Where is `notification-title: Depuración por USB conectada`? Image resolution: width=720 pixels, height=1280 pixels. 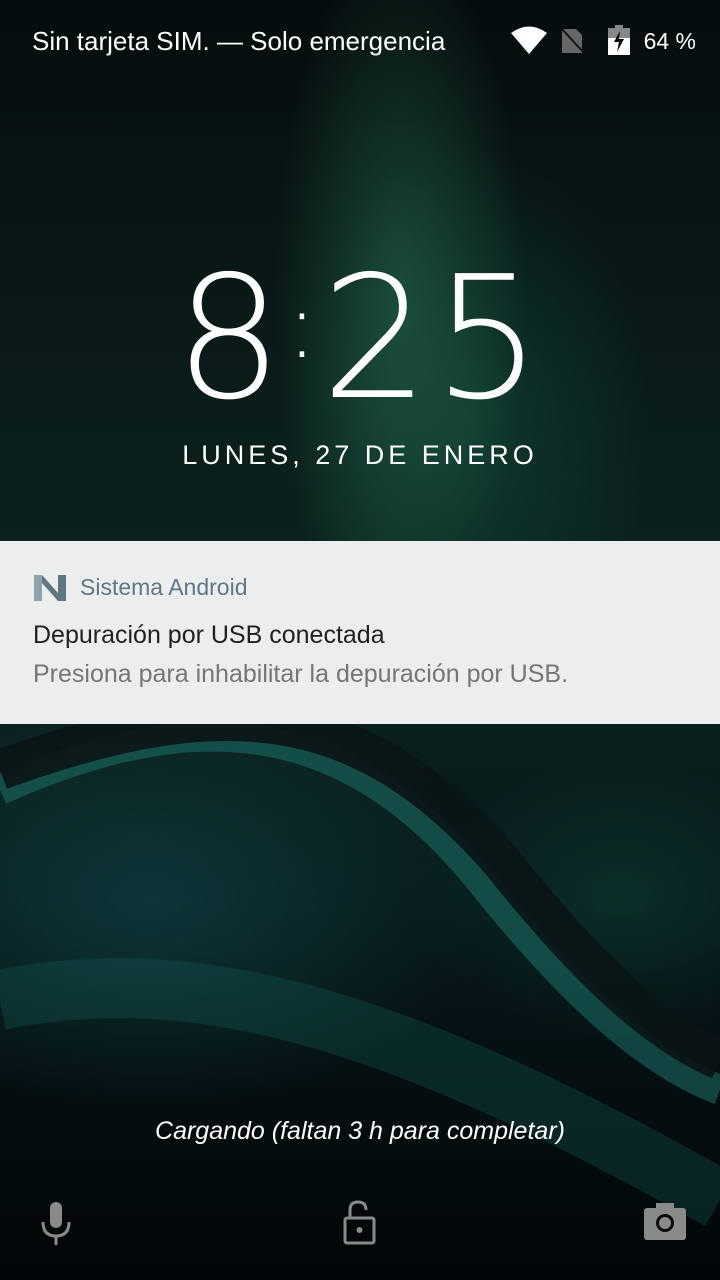
notification-title: Depuración por USB conectada is located at coordinates (209, 635).